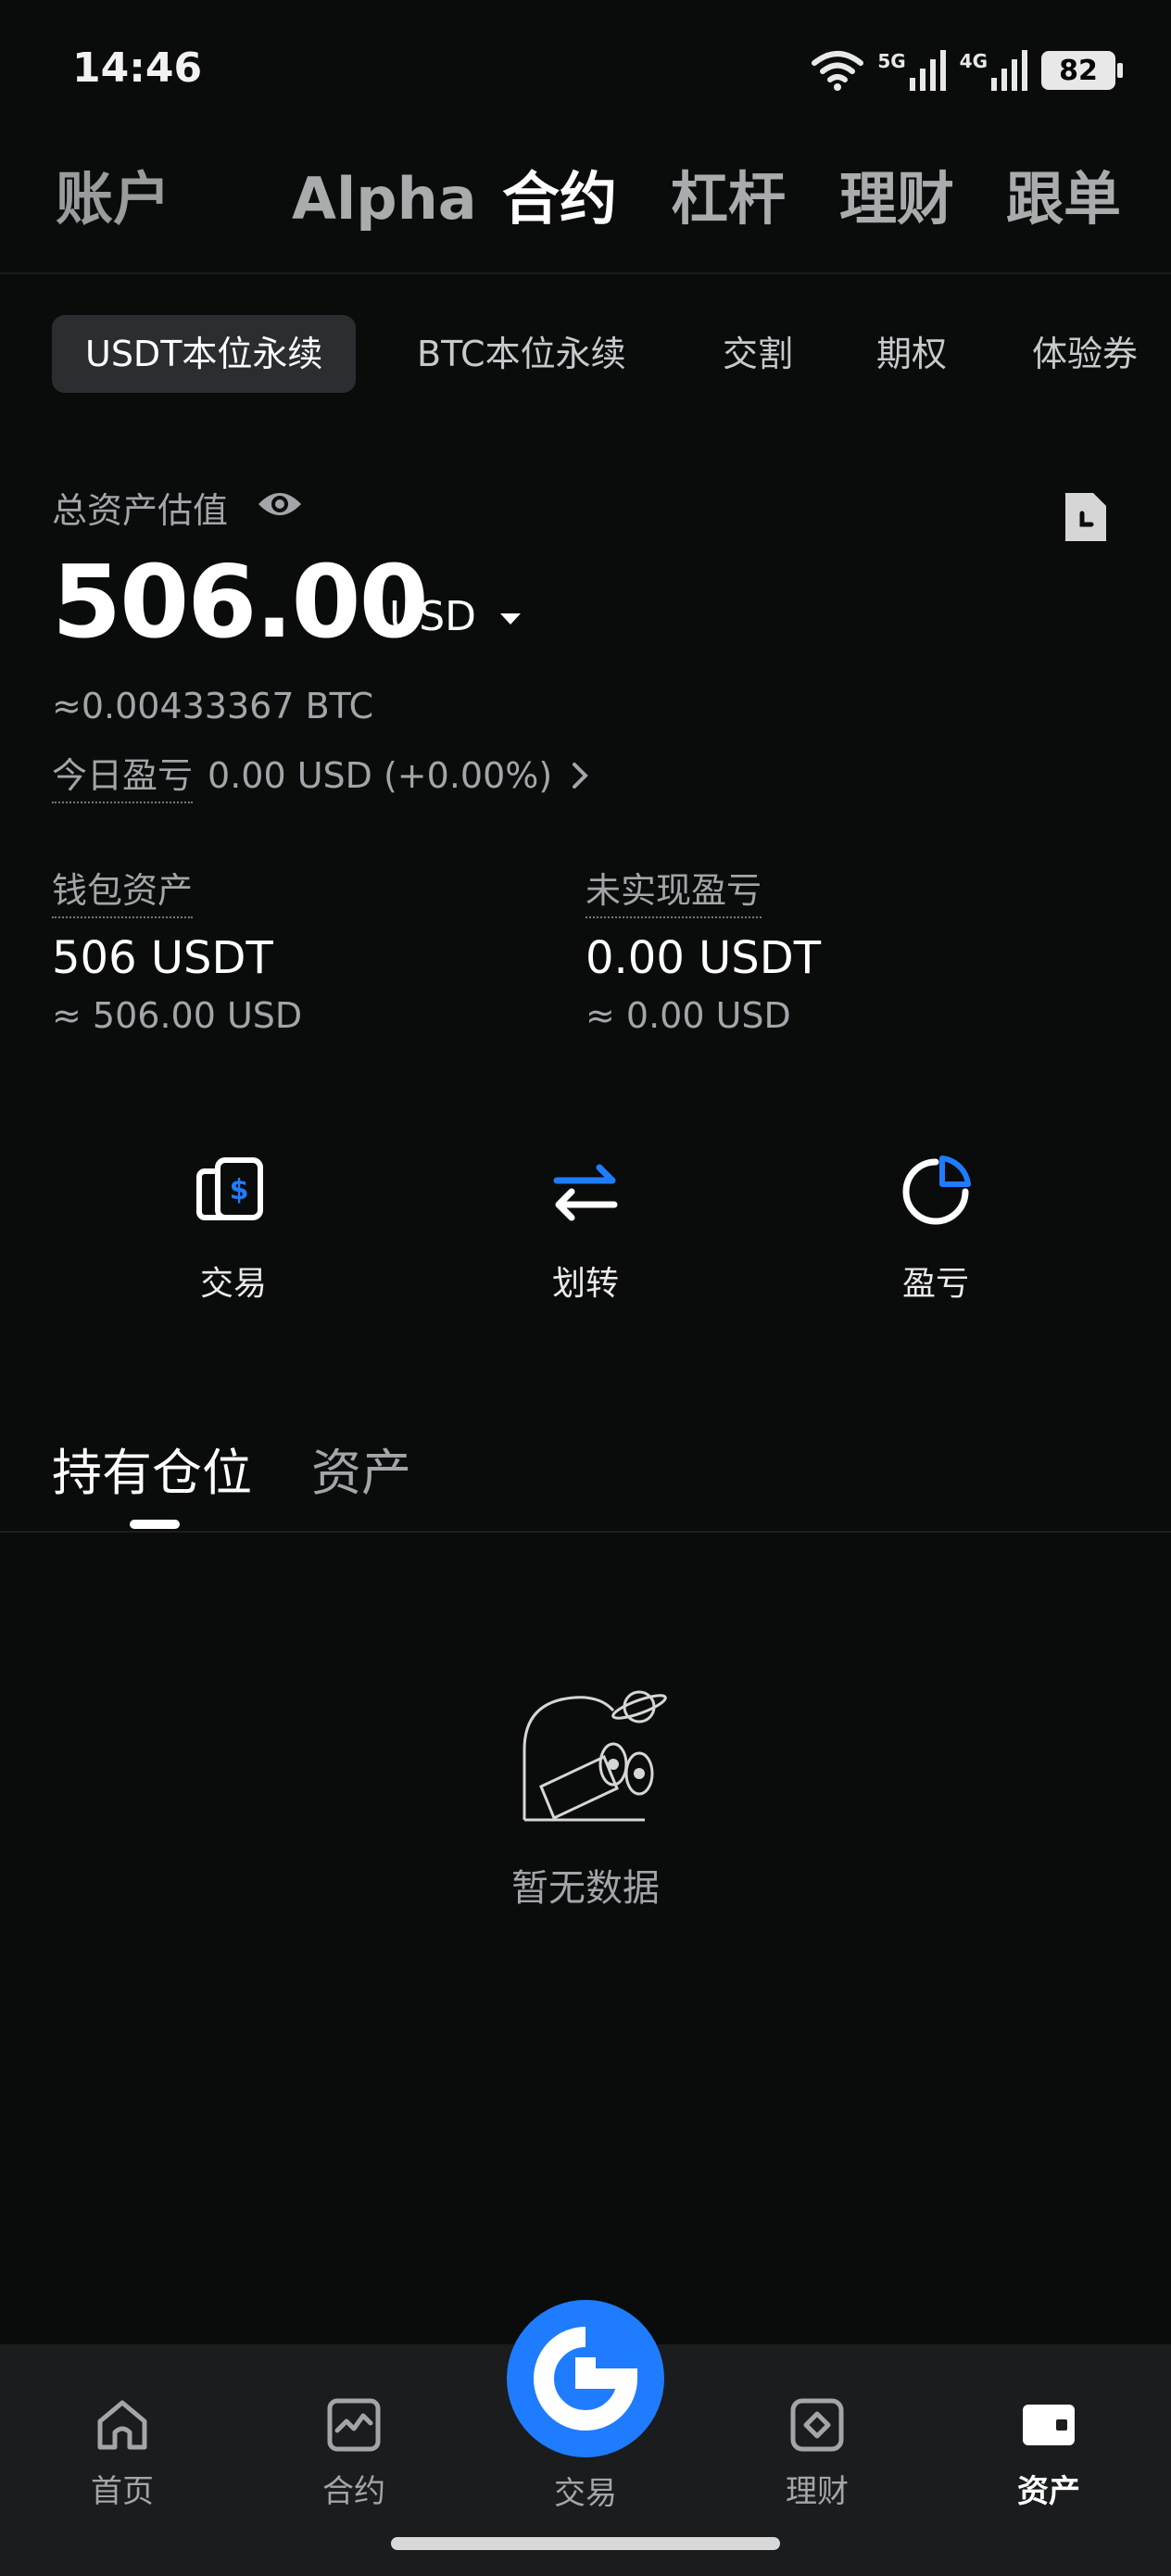 The width and height of the screenshot is (1171, 2576). Describe the element at coordinates (122, 2491) in the screenshot. I see `nav-home-label: 首页` at that location.